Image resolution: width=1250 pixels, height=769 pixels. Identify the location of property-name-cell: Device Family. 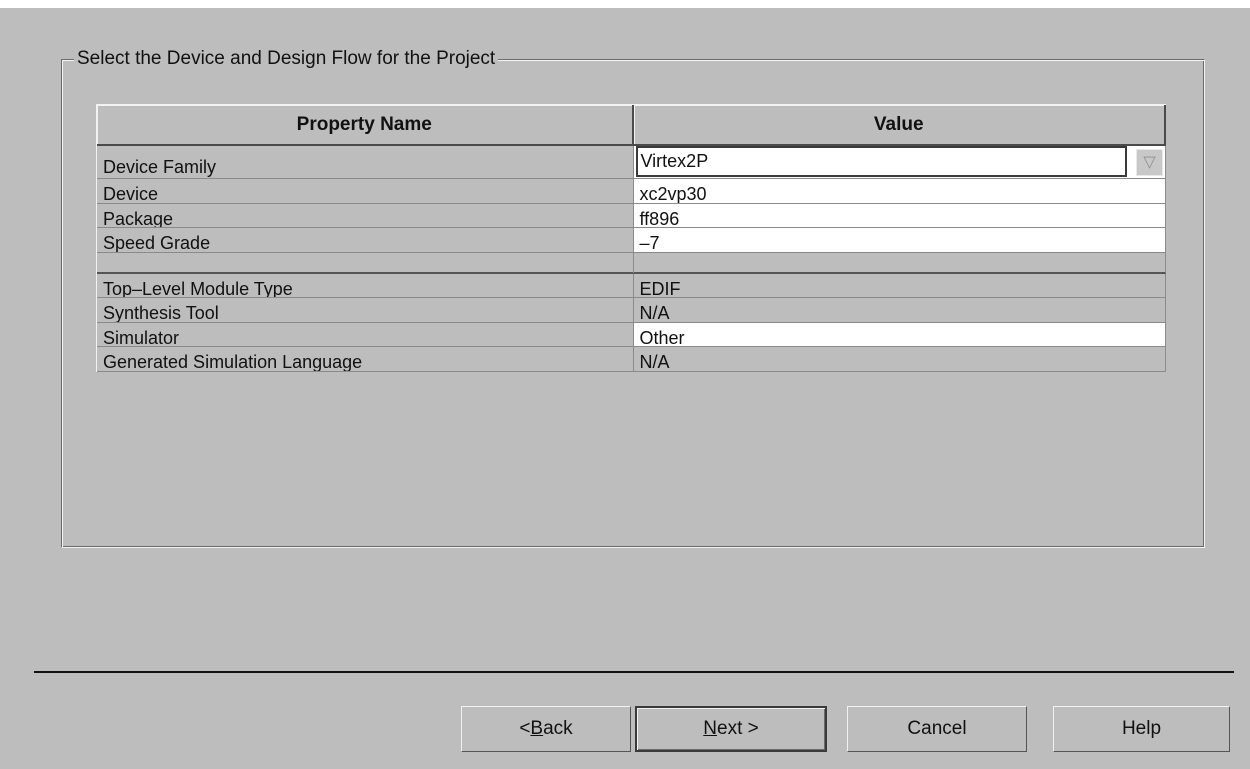
(365, 162).